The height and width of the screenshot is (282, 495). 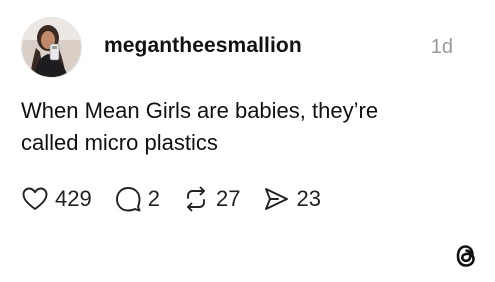 What do you see at coordinates (203, 46) in the screenshot?
I see `username: megantheesmallion` at bounding box center [203, 46].